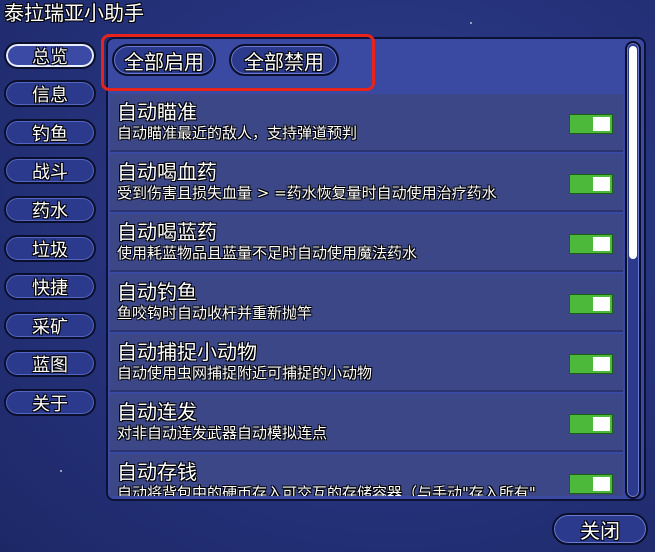 This screenshot has height=552, width=655. I want to click on sidebar-item-overview: 总览, so click(50, 55).